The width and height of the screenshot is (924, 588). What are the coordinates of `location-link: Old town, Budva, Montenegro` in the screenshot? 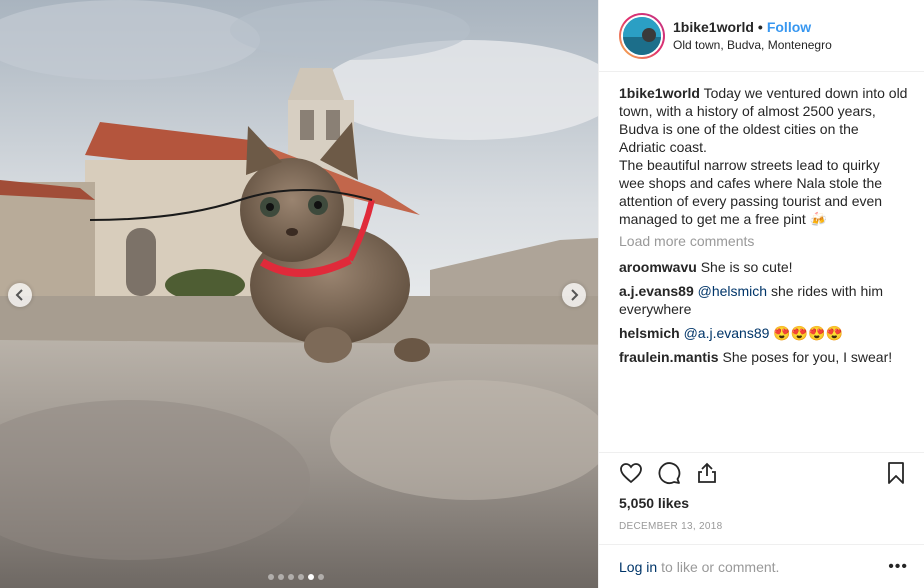 It's located at (752, 45).